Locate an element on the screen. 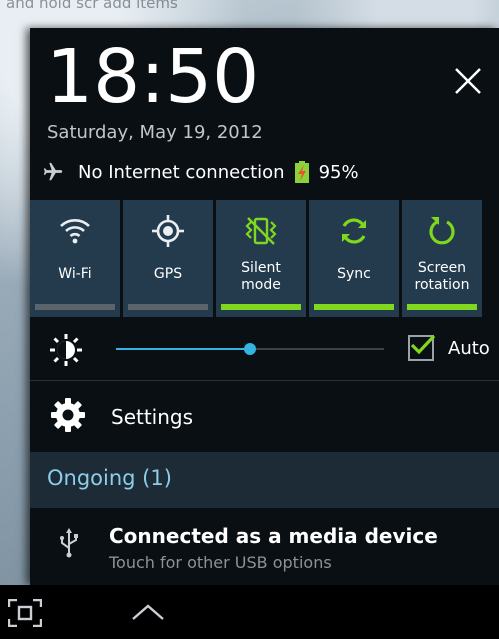 This screenshot has height=639, width=499. status-row: No Internet connection 95% is located at coordinates (200, 172).